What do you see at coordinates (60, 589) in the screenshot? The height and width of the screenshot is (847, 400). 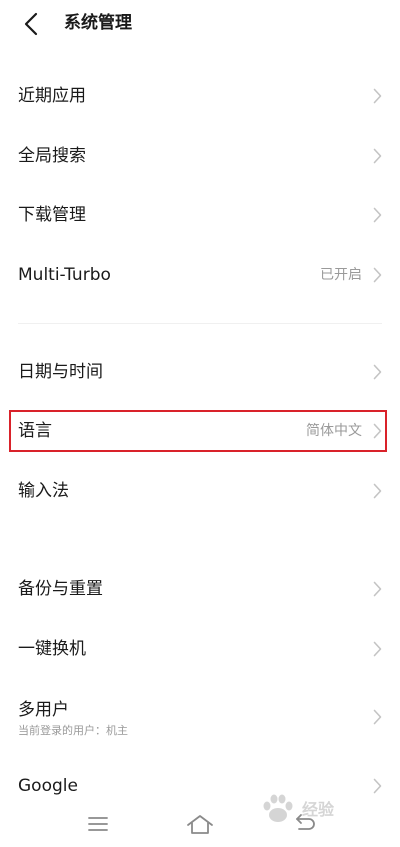 I see `setting-item-label: 备份与重置` at bounding box center [60, 589].